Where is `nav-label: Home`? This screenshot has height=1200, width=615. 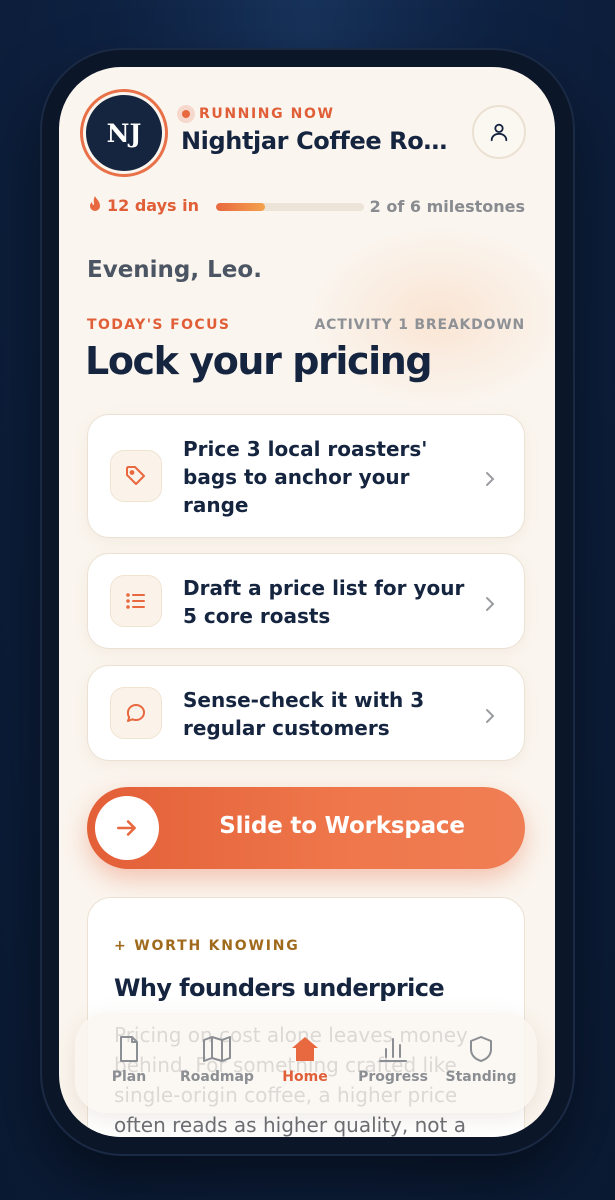 nav-label: Home is located at coordinates (305, 1077).